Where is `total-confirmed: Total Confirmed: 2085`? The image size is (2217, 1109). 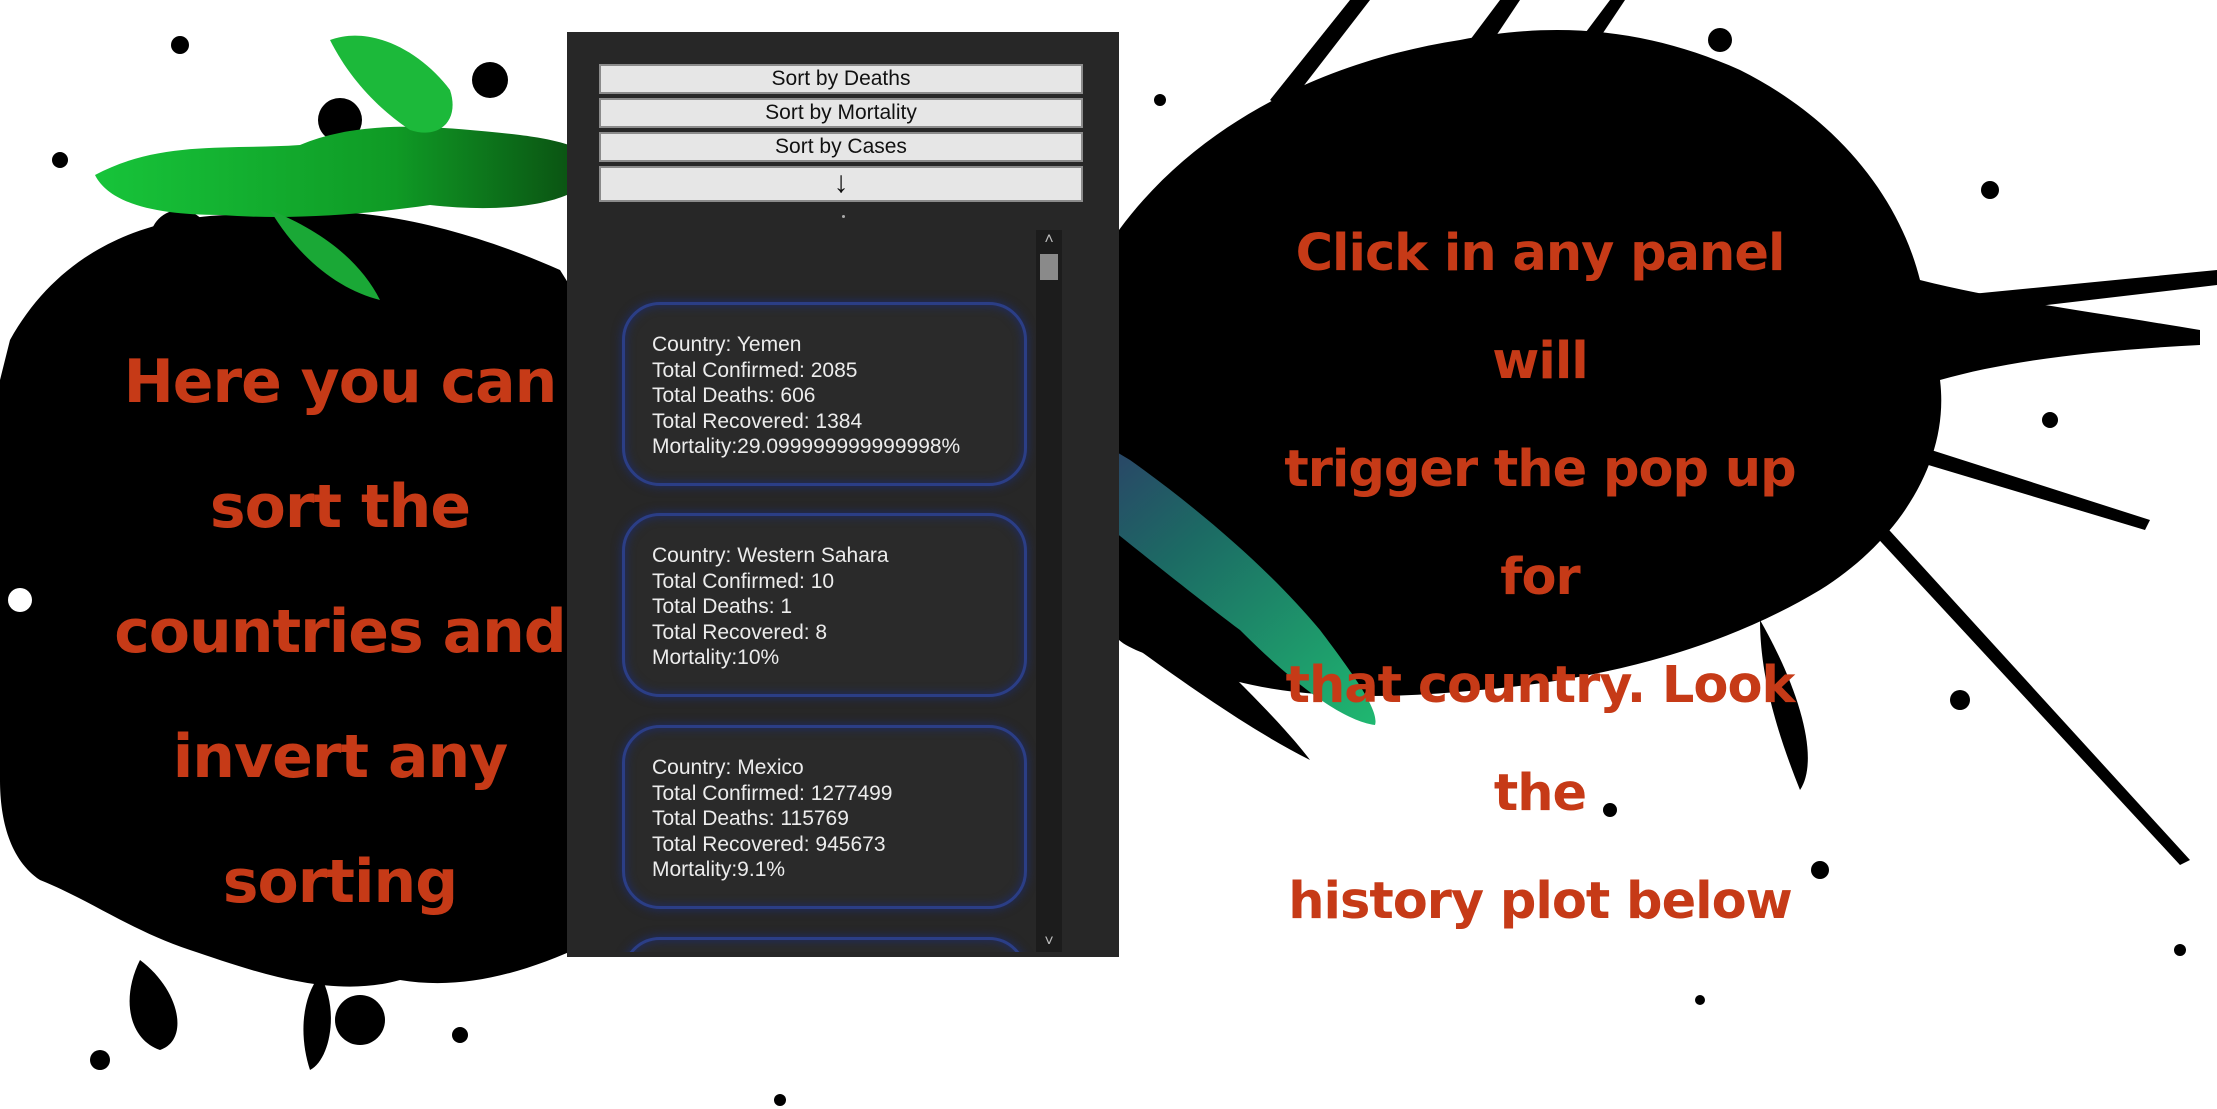 total-confirmed: Total Confirmed: 2085 is located at coordinates (755, 370).